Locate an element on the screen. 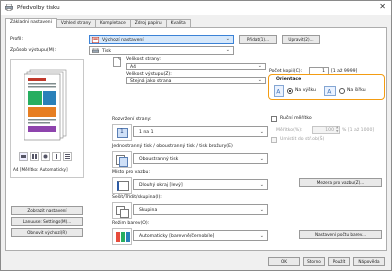 The image size is (392, 271). preview-mode-buttons is located at coordinates (48, 156).